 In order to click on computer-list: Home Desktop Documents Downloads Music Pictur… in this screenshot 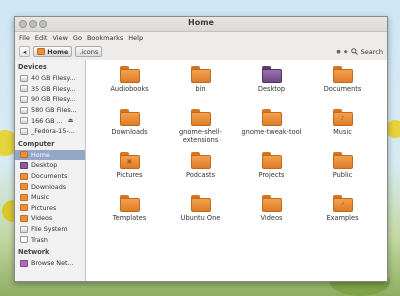, I will do `click(50, 197)`.